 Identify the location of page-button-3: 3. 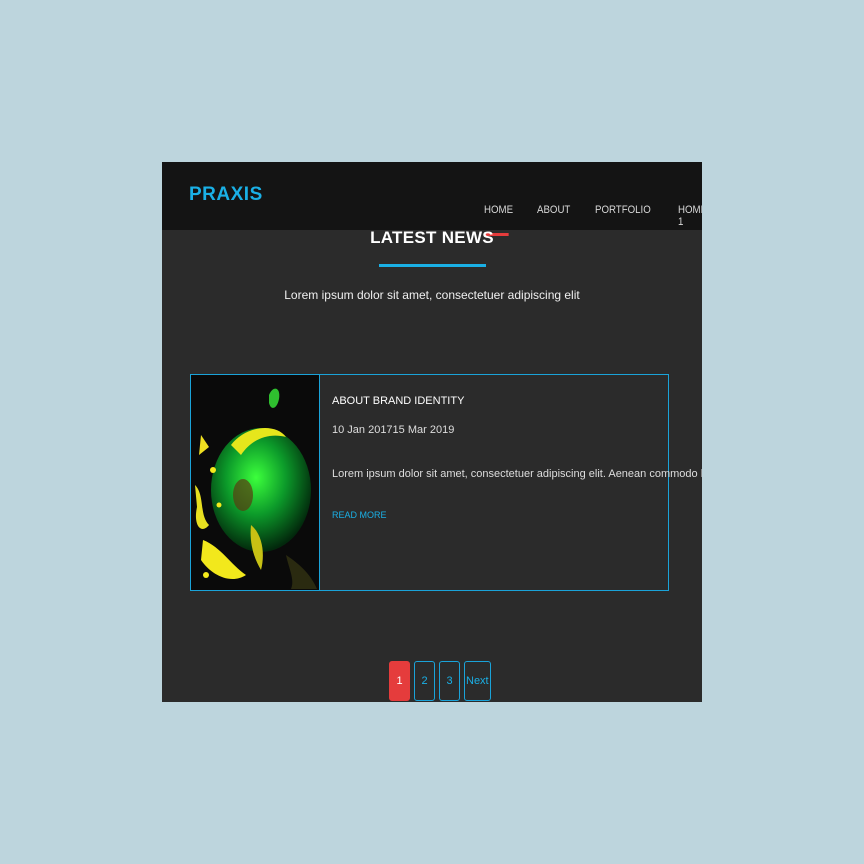
(449, 681).